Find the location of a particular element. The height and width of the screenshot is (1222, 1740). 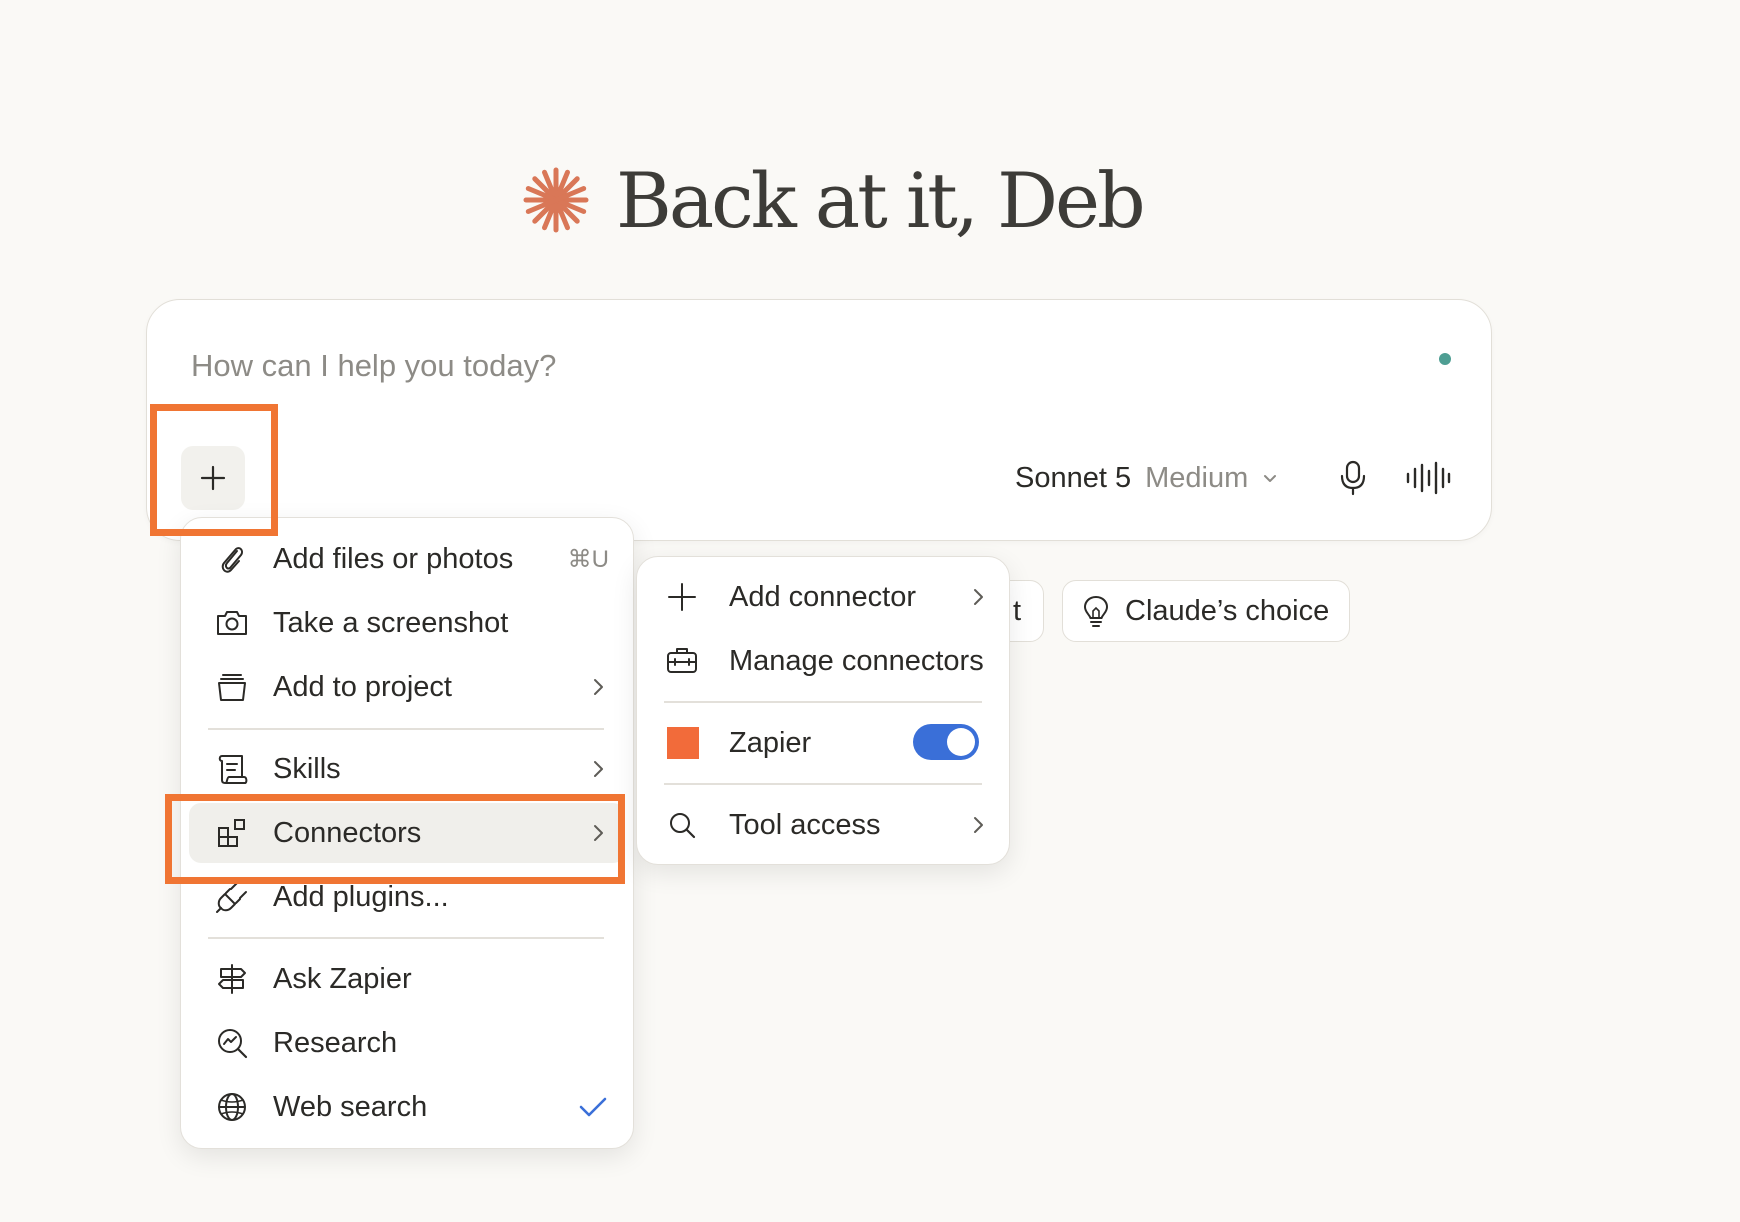

suggestion-label: Claude’s choice is located at coordinates (1227, 610).